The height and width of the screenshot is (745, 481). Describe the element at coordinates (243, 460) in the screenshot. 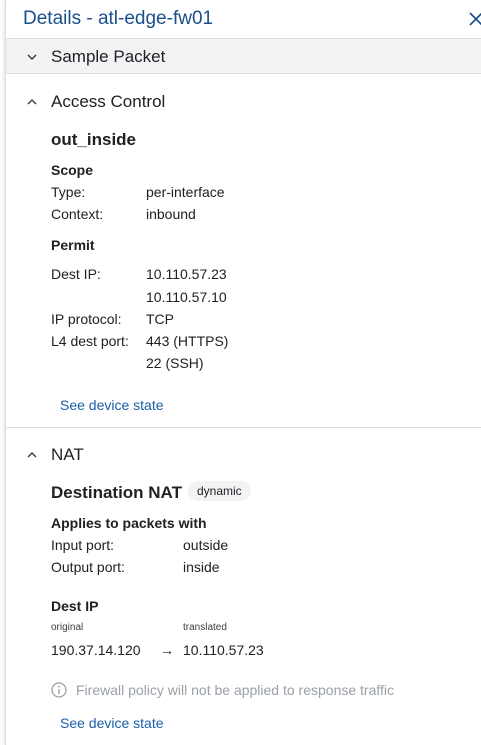

I see `nat-header: NAT` at that location.